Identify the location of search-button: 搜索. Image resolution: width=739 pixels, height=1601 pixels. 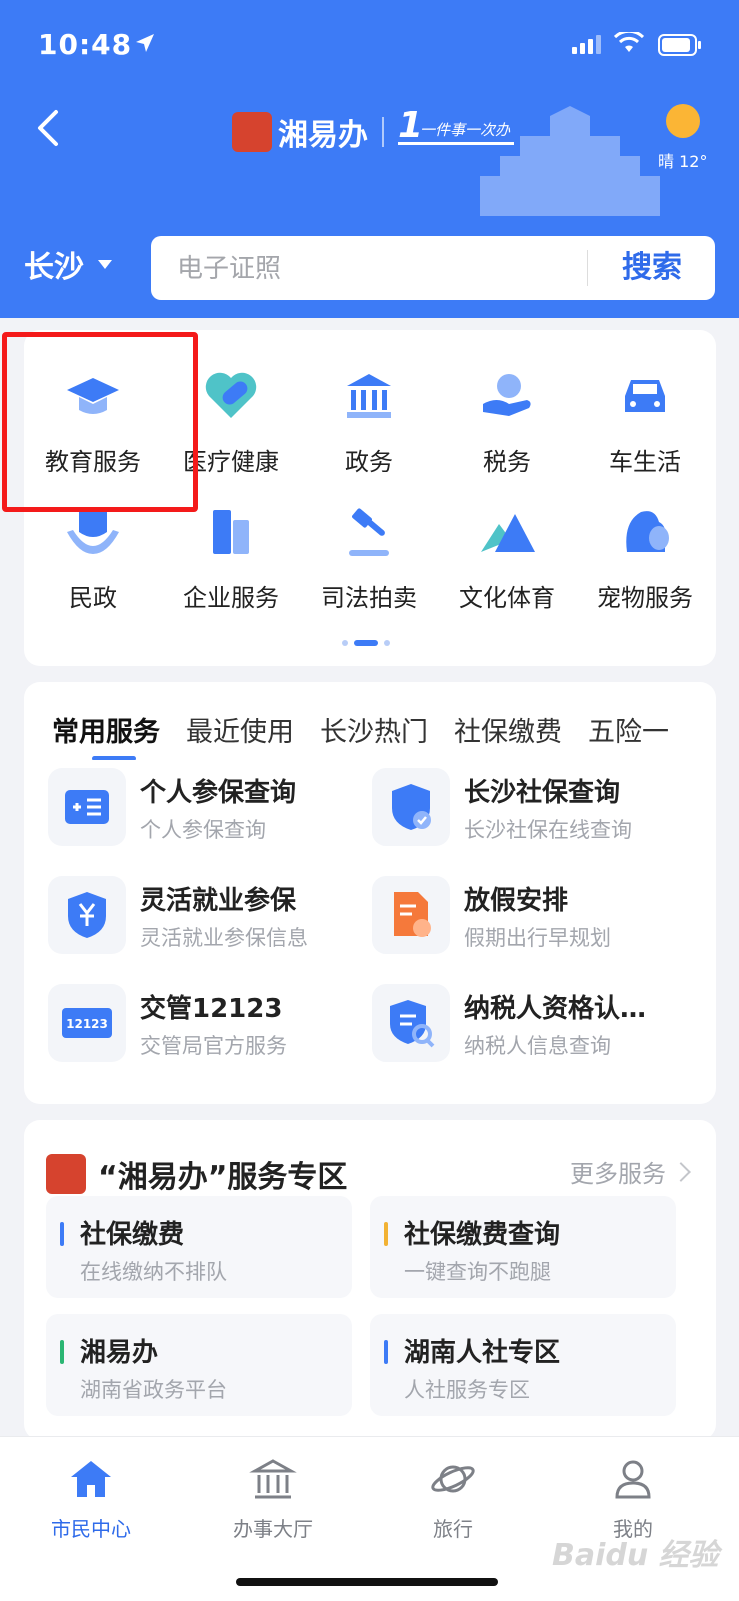
(652, 268).